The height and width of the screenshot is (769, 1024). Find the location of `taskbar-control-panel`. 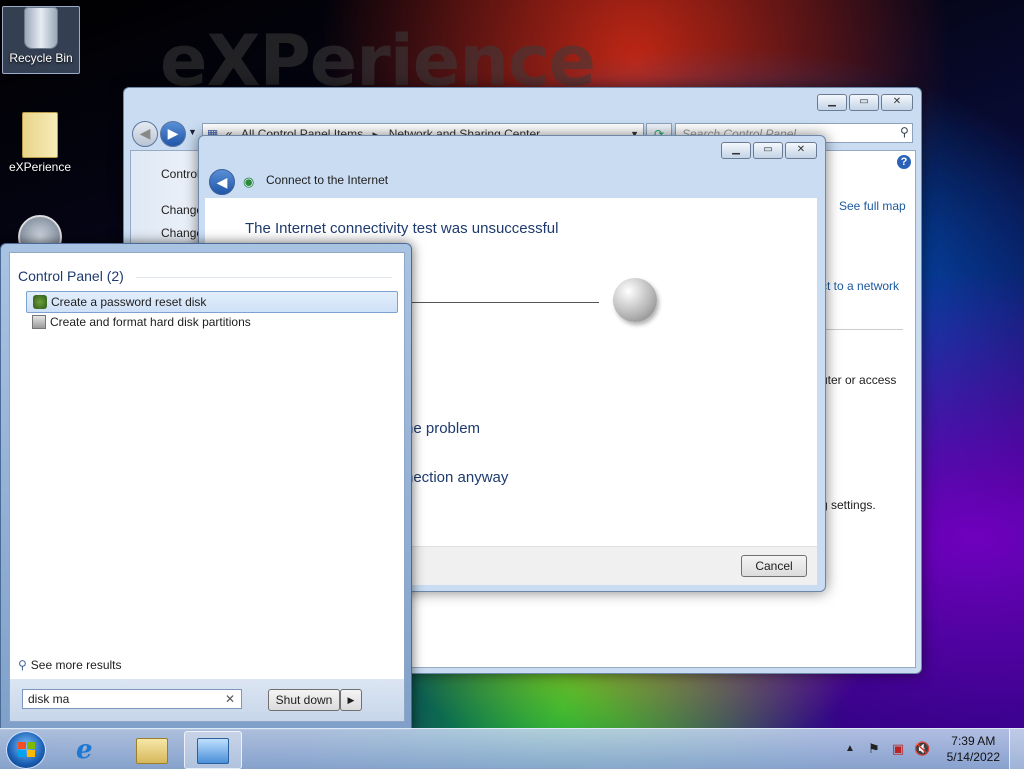

taskbar-control-panel is located at coordinates (213, 750).